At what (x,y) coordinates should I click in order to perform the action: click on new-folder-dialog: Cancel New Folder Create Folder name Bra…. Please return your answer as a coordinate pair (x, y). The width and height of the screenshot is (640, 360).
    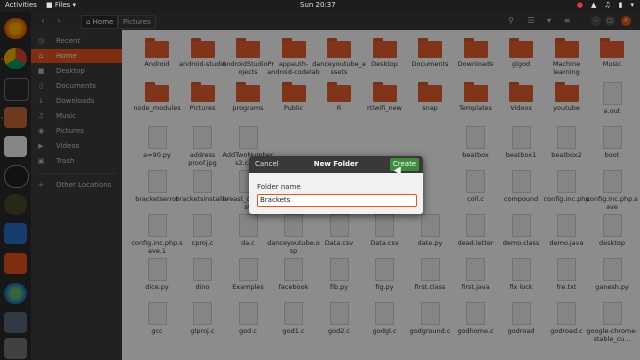
    Looking at the image, I should click on (336, 185).